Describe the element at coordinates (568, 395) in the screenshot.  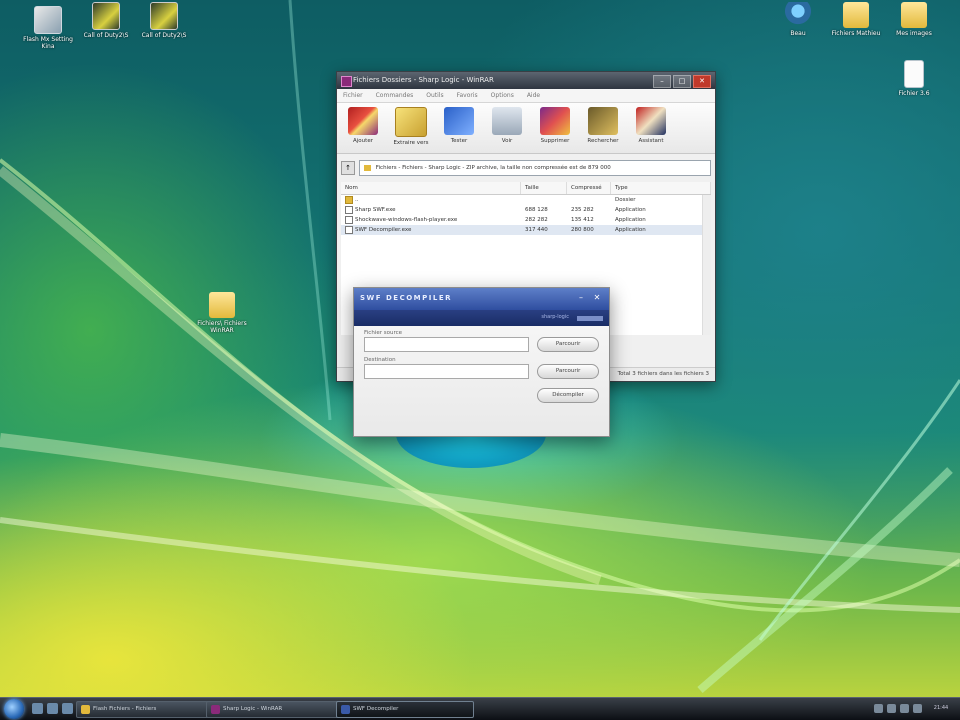
I see `decompile-button: Décompiler` at that location.